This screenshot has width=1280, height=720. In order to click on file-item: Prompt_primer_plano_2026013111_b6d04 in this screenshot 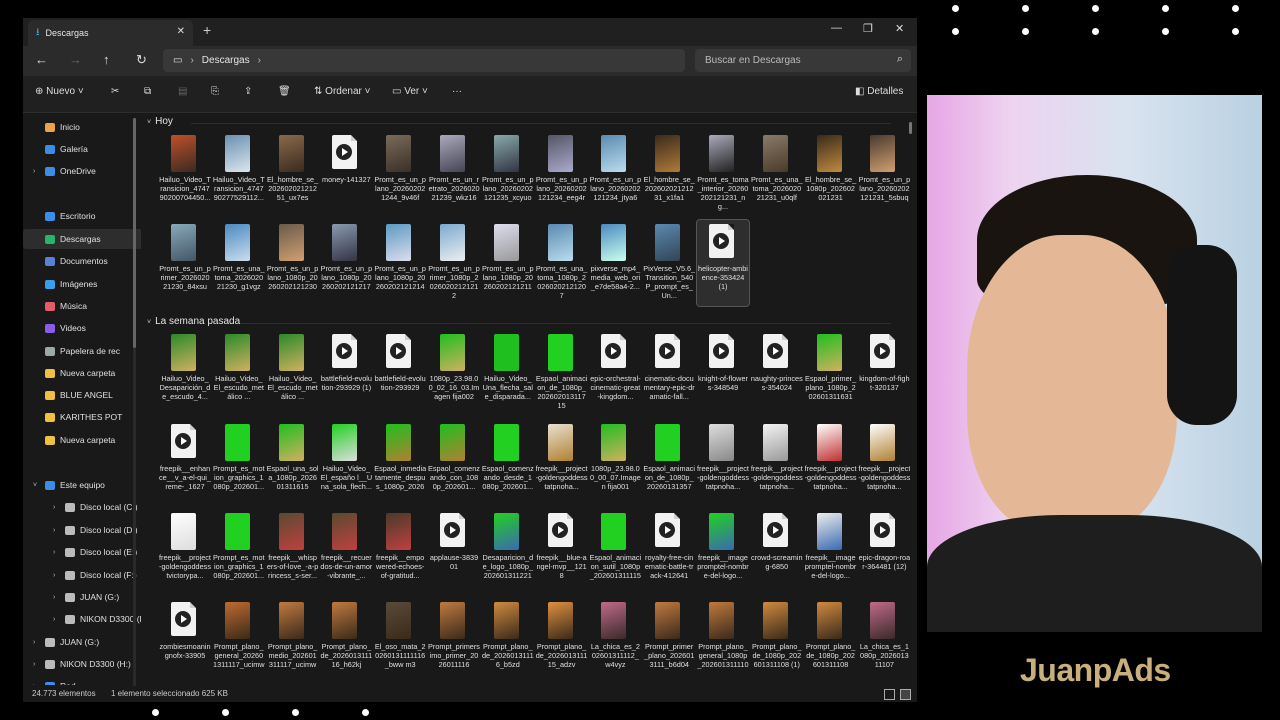, I will do `click(669, 641)`.